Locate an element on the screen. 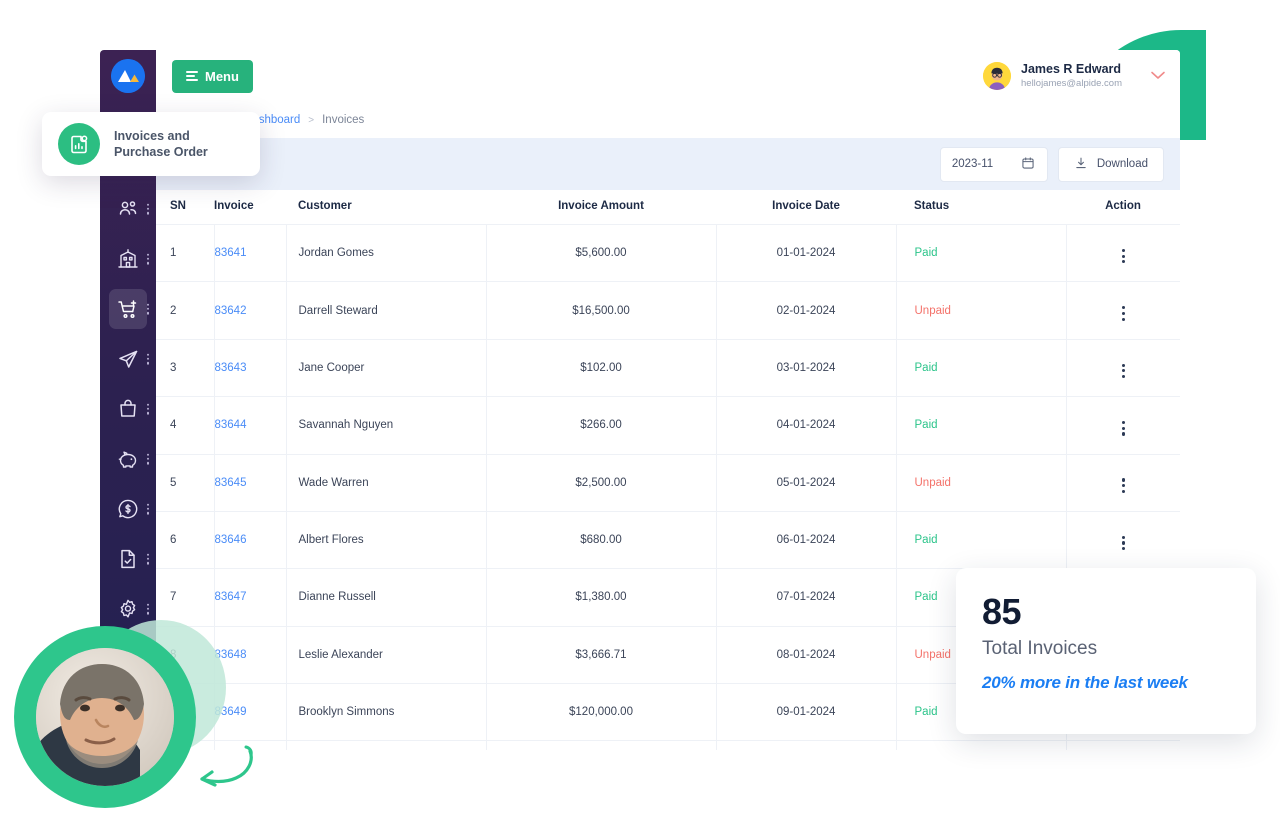  cell-amount: $120,000.00 is located at coordinates (601, 711).